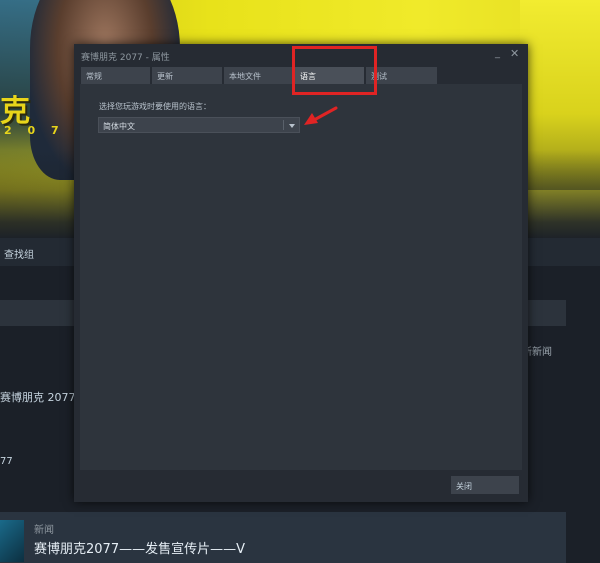 Image resolution: width=600 pixels, height=563 pixels. Describe the element at coordinates (334, 70) in the screenshot. I see `annotation-highlight-box` at that location.